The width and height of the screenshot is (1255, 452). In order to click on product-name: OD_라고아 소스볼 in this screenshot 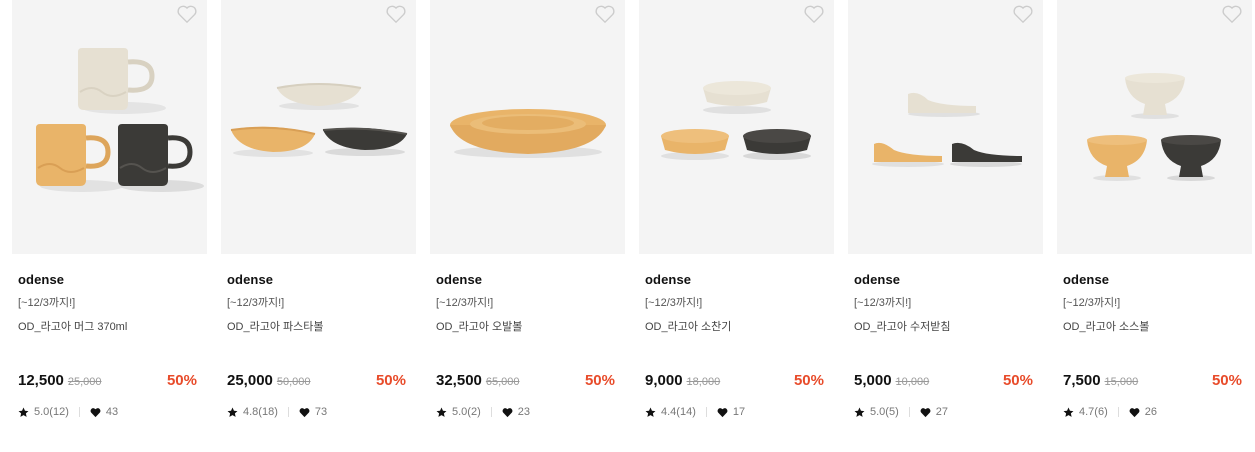, I will do `click(1154, 327)`.